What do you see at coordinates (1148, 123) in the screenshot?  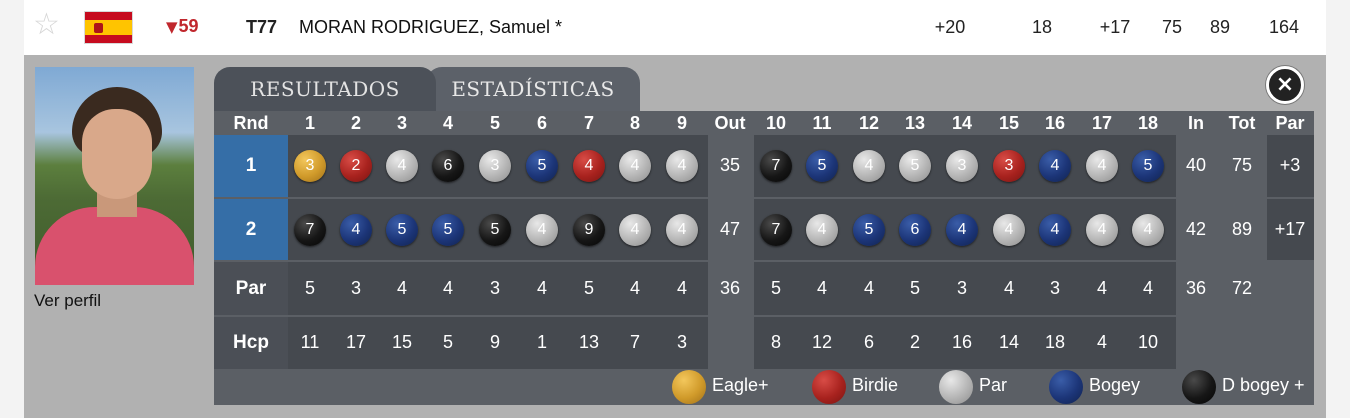 I see `header-hole-18: 18` at bounding box center [1148, 123].